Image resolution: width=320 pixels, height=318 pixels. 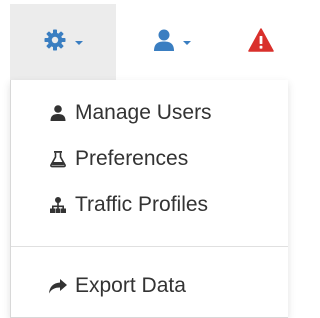 I want to click on menu-item-preferences: Preferences, so click(x=117, y=159).